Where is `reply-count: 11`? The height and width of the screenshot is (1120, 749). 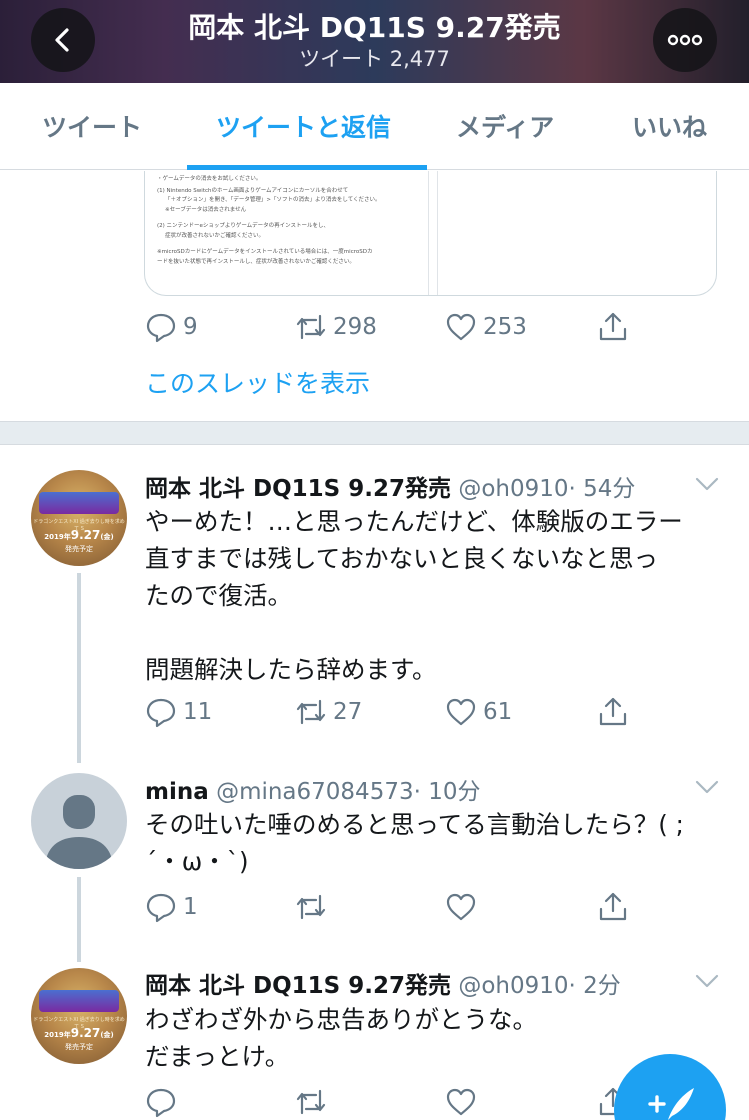 reply-count: 11 is located at coordinates (198, 712).